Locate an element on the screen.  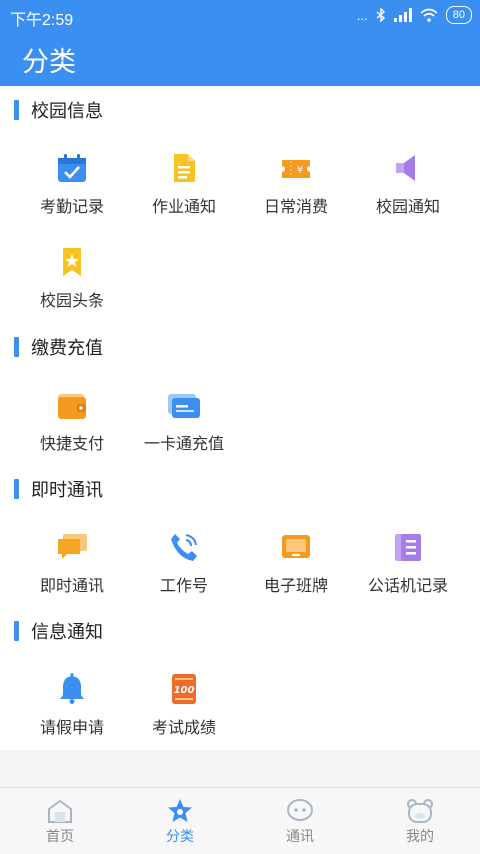
section-header: 信息通知 is located at coordinates (58, 631).